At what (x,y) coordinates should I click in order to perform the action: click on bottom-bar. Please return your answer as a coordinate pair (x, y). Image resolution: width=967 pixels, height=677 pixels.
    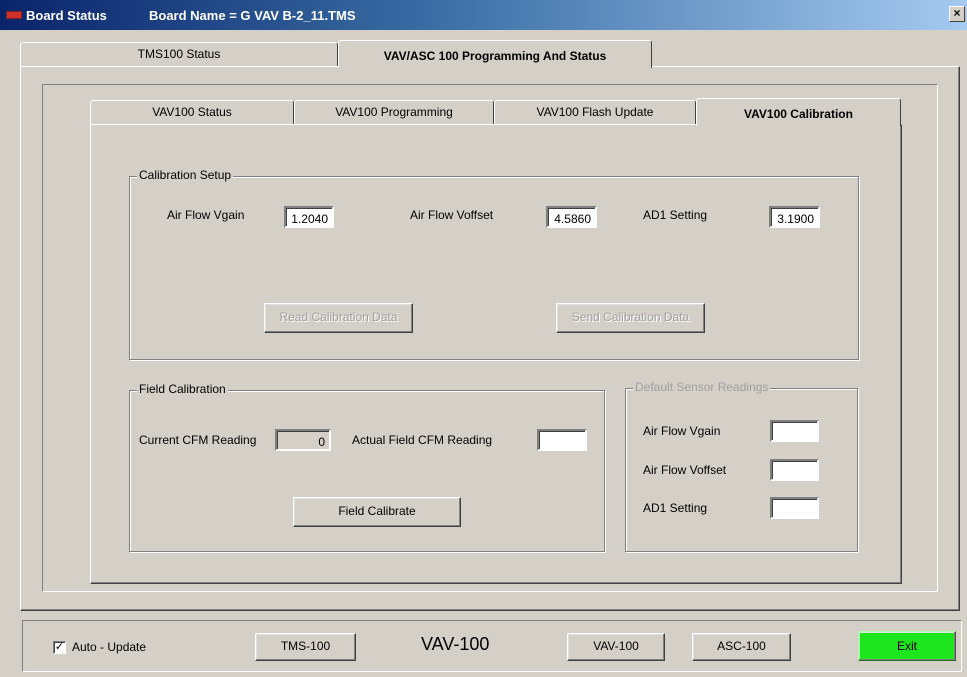
    Looking at the image, I should click on (492, 646).